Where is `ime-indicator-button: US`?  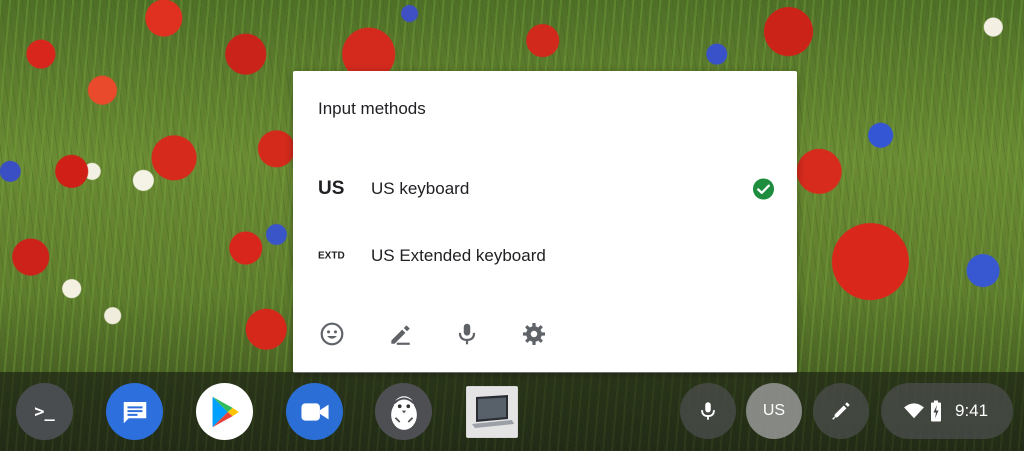 ime-indicator-button: US is located at coordinates (774, 411).